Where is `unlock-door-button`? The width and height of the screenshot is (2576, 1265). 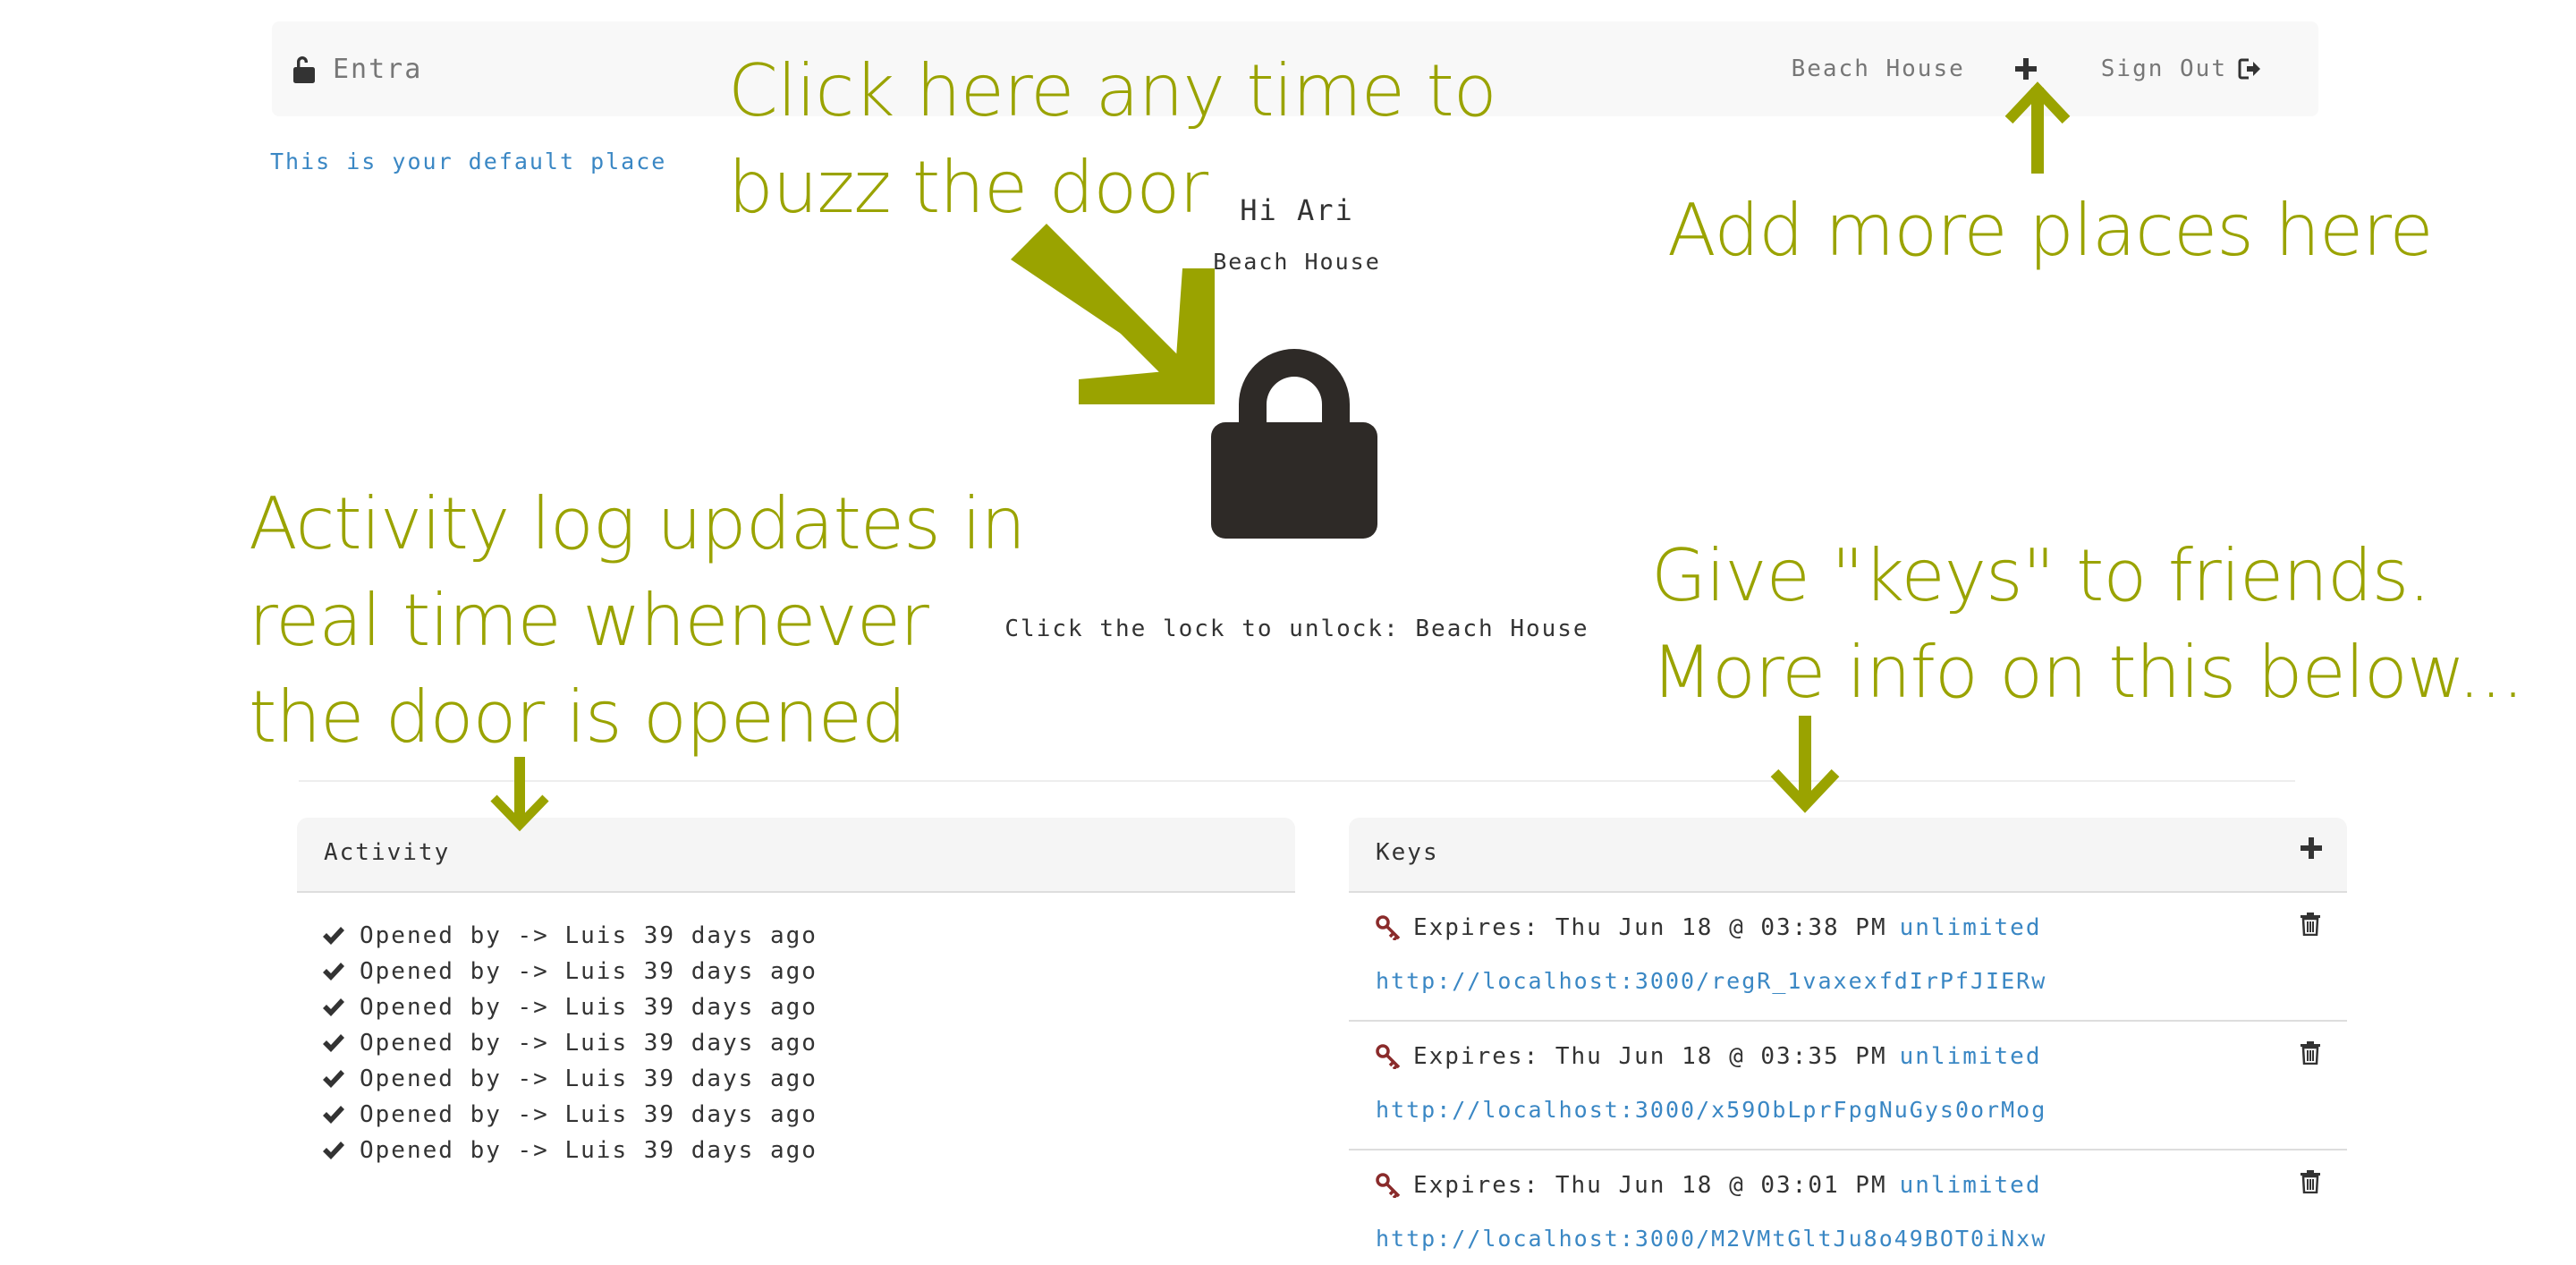
unlock-door-button is located at coordinates (1294, 437).